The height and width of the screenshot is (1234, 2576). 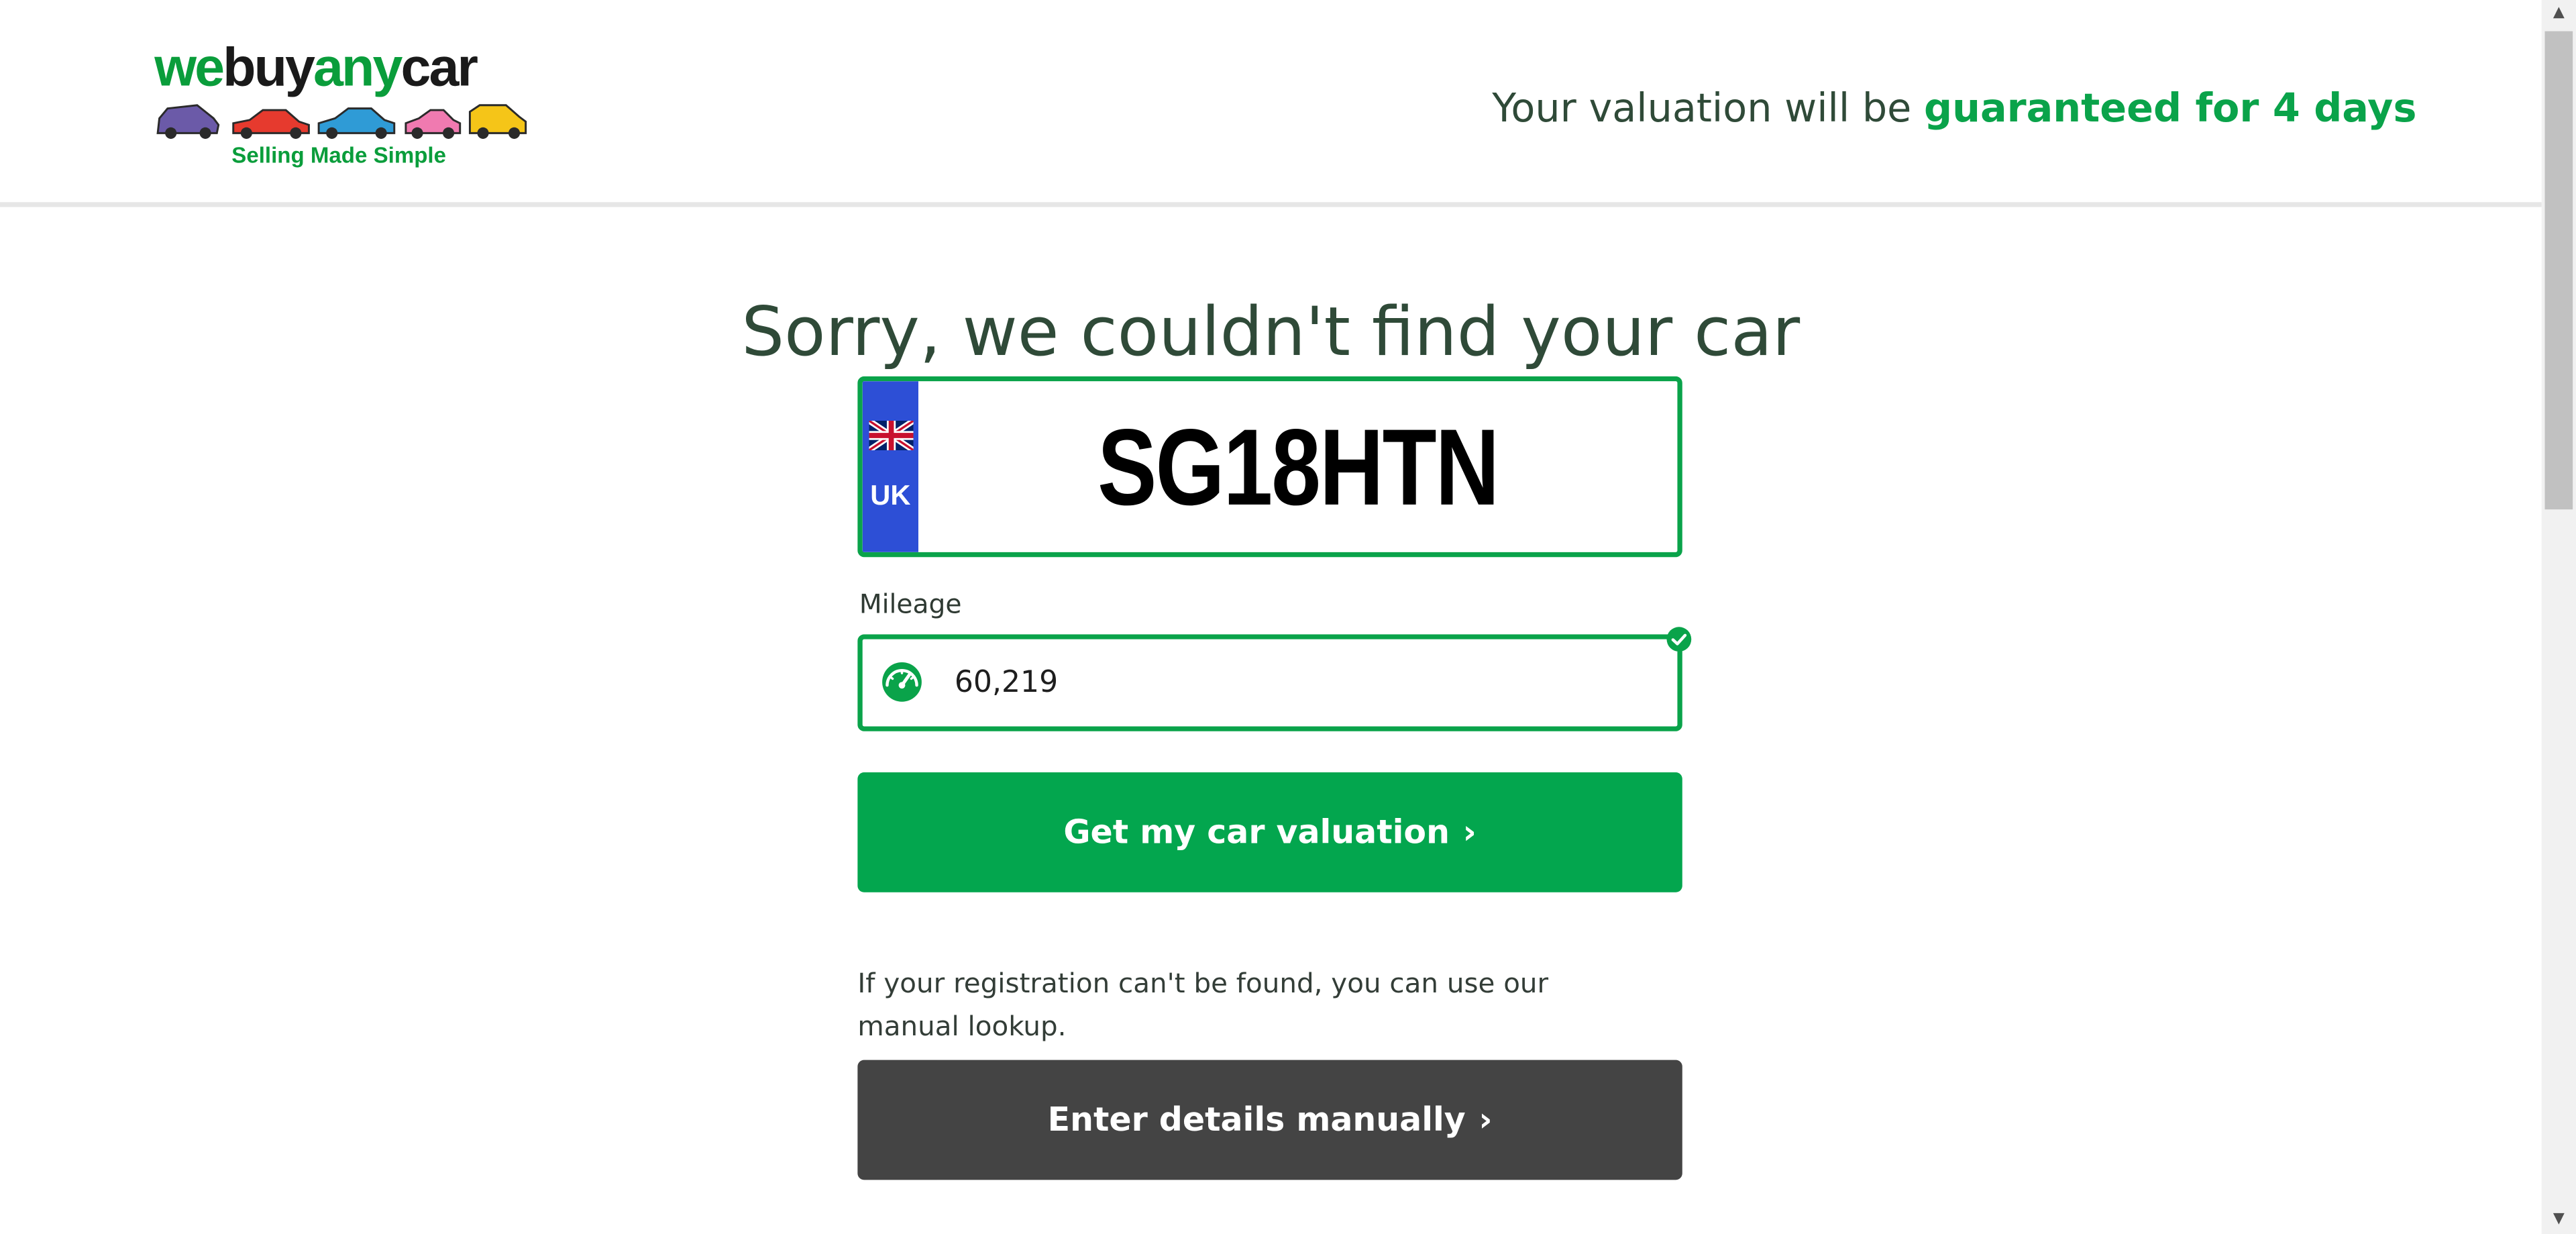 What do you see at coordinates (2558, 617) in the screenshot?
I see `page-scrollbar: ▲ ▼` at bounding box center [2558, 617].